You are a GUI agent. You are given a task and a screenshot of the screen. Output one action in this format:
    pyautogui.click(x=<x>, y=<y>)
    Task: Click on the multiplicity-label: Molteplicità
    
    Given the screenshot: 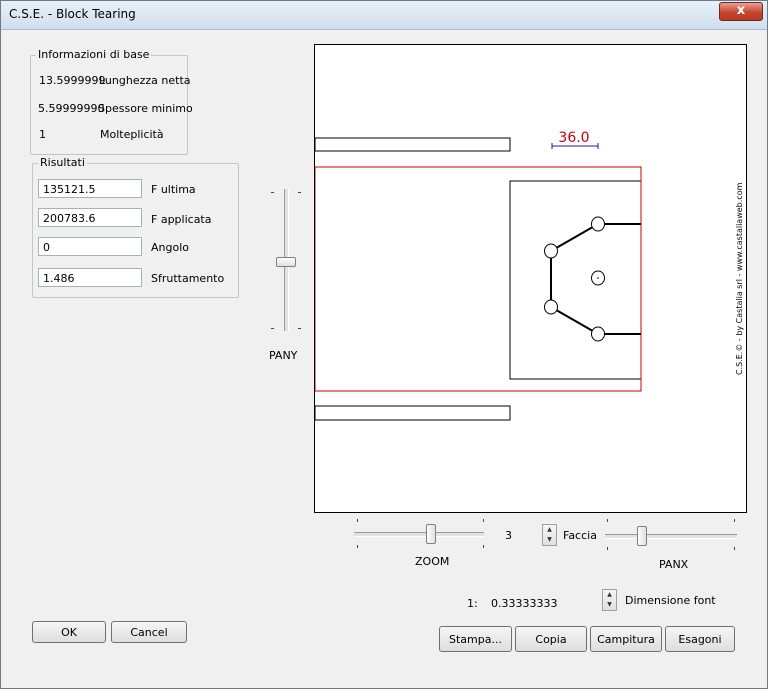 What is the action you would take?
    pyautogui.click(x=132, y=134)
    